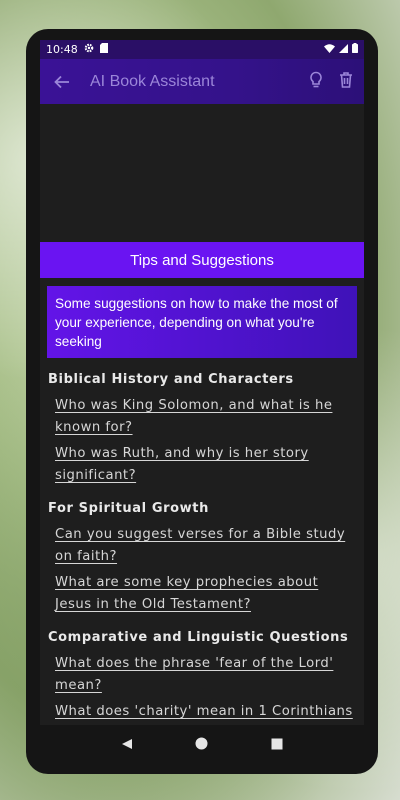  Describe the element at coordinates (343, 49) in the screenshot. I see `signal-icon` at that location.